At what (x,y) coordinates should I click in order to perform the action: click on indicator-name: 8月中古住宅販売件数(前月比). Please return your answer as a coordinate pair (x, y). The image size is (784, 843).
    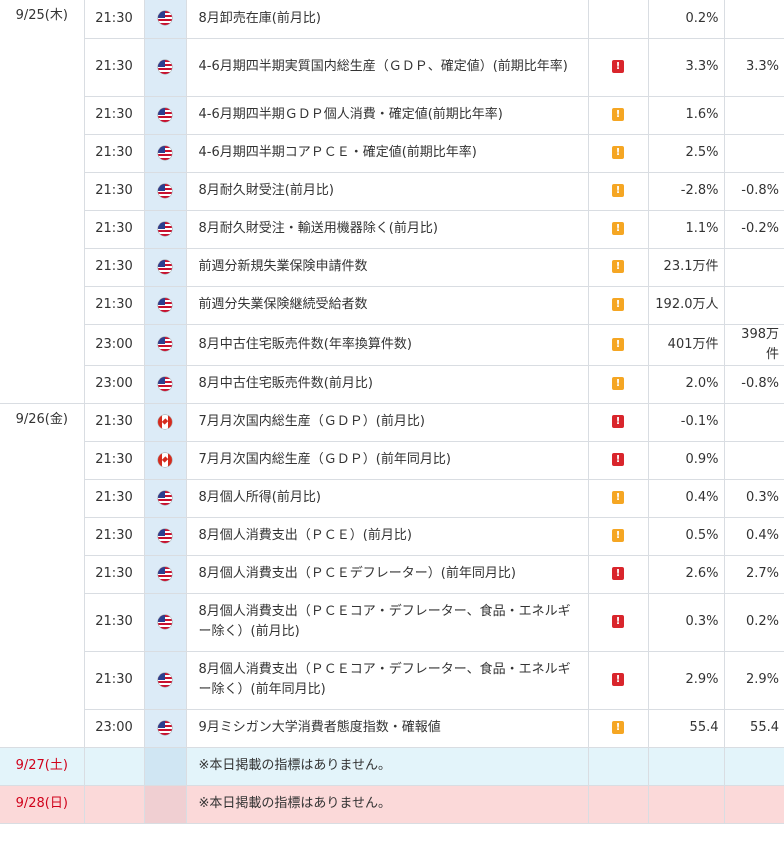
    Looking at the image, I should click on (387, 384).